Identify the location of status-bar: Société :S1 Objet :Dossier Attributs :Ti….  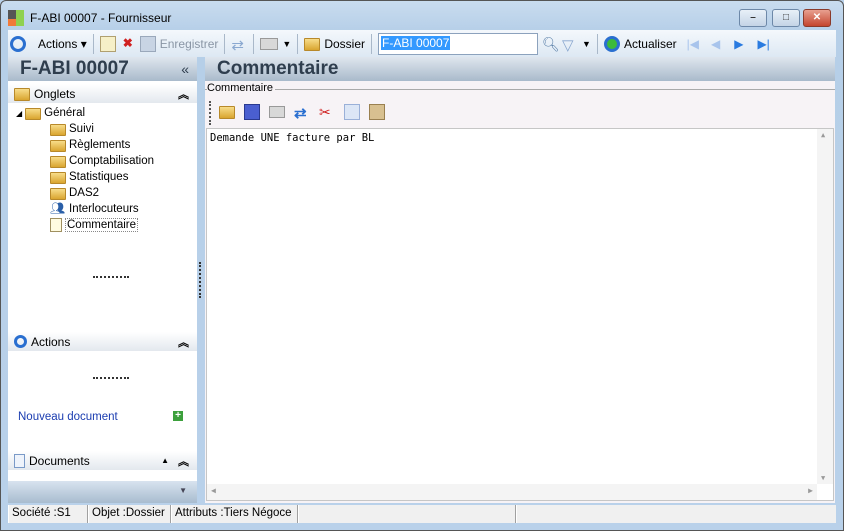
(422, 514).